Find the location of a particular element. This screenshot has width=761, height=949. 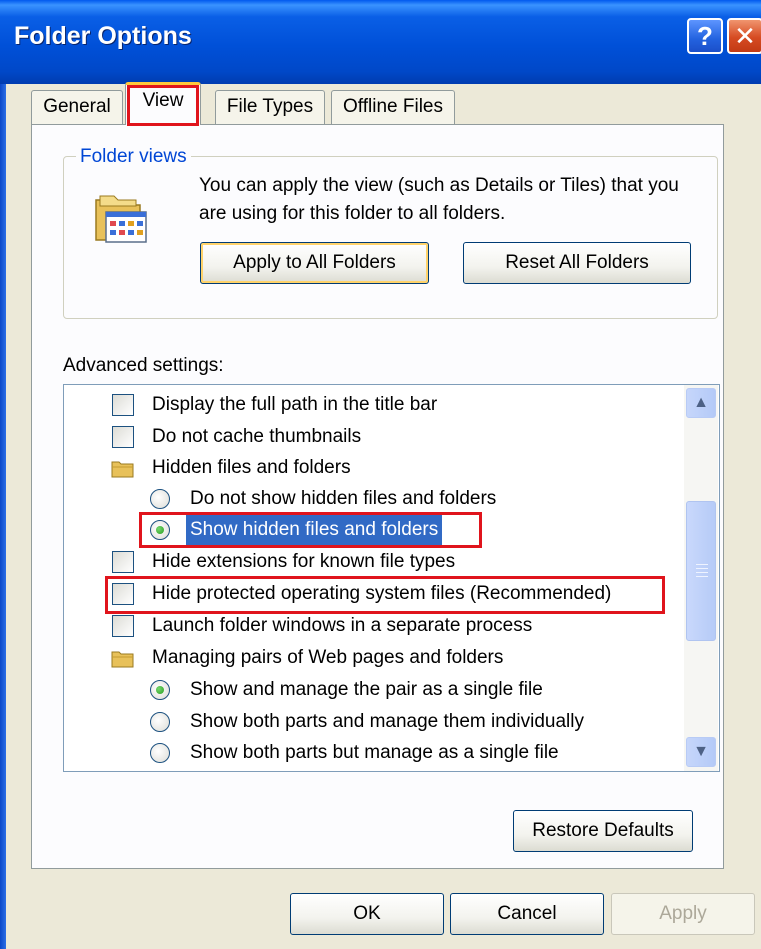

list-scrollbar: ▲ ▼ is located at coordinates (701, 578).